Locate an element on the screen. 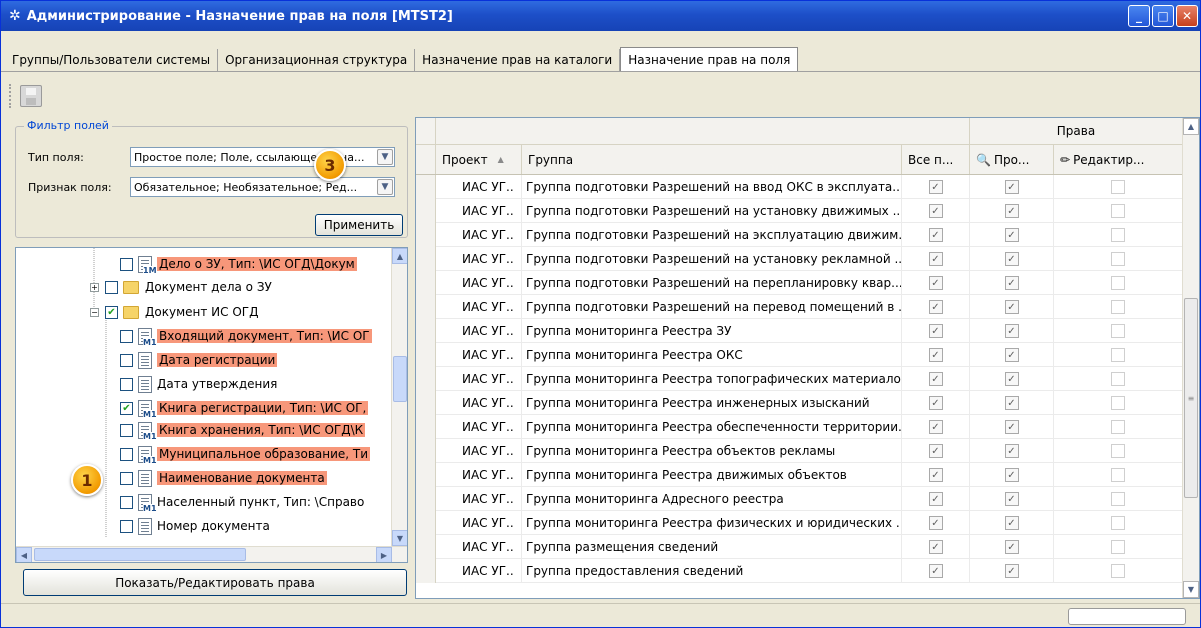 The image size is (1201, 628). tree-item: Наименование документа is located at coordinates (223, 478).